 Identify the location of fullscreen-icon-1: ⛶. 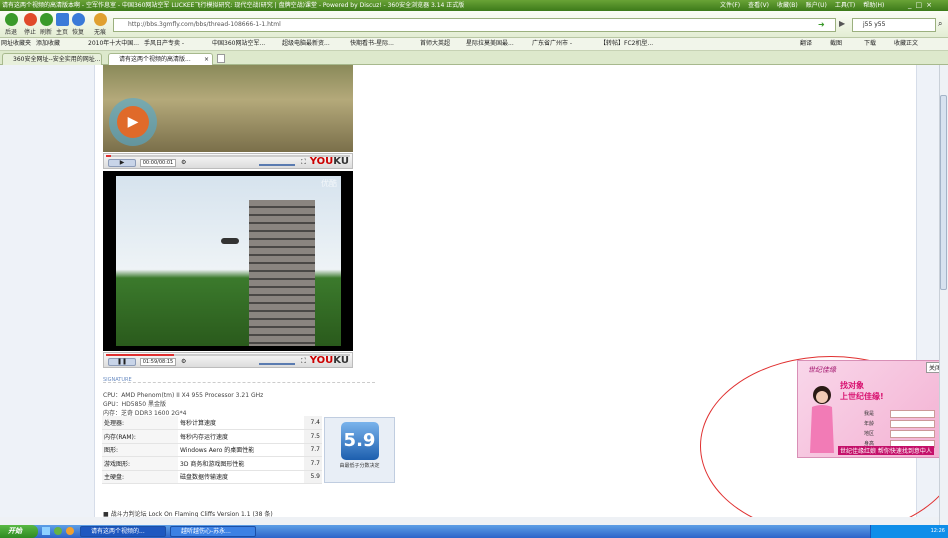
(303, 162).